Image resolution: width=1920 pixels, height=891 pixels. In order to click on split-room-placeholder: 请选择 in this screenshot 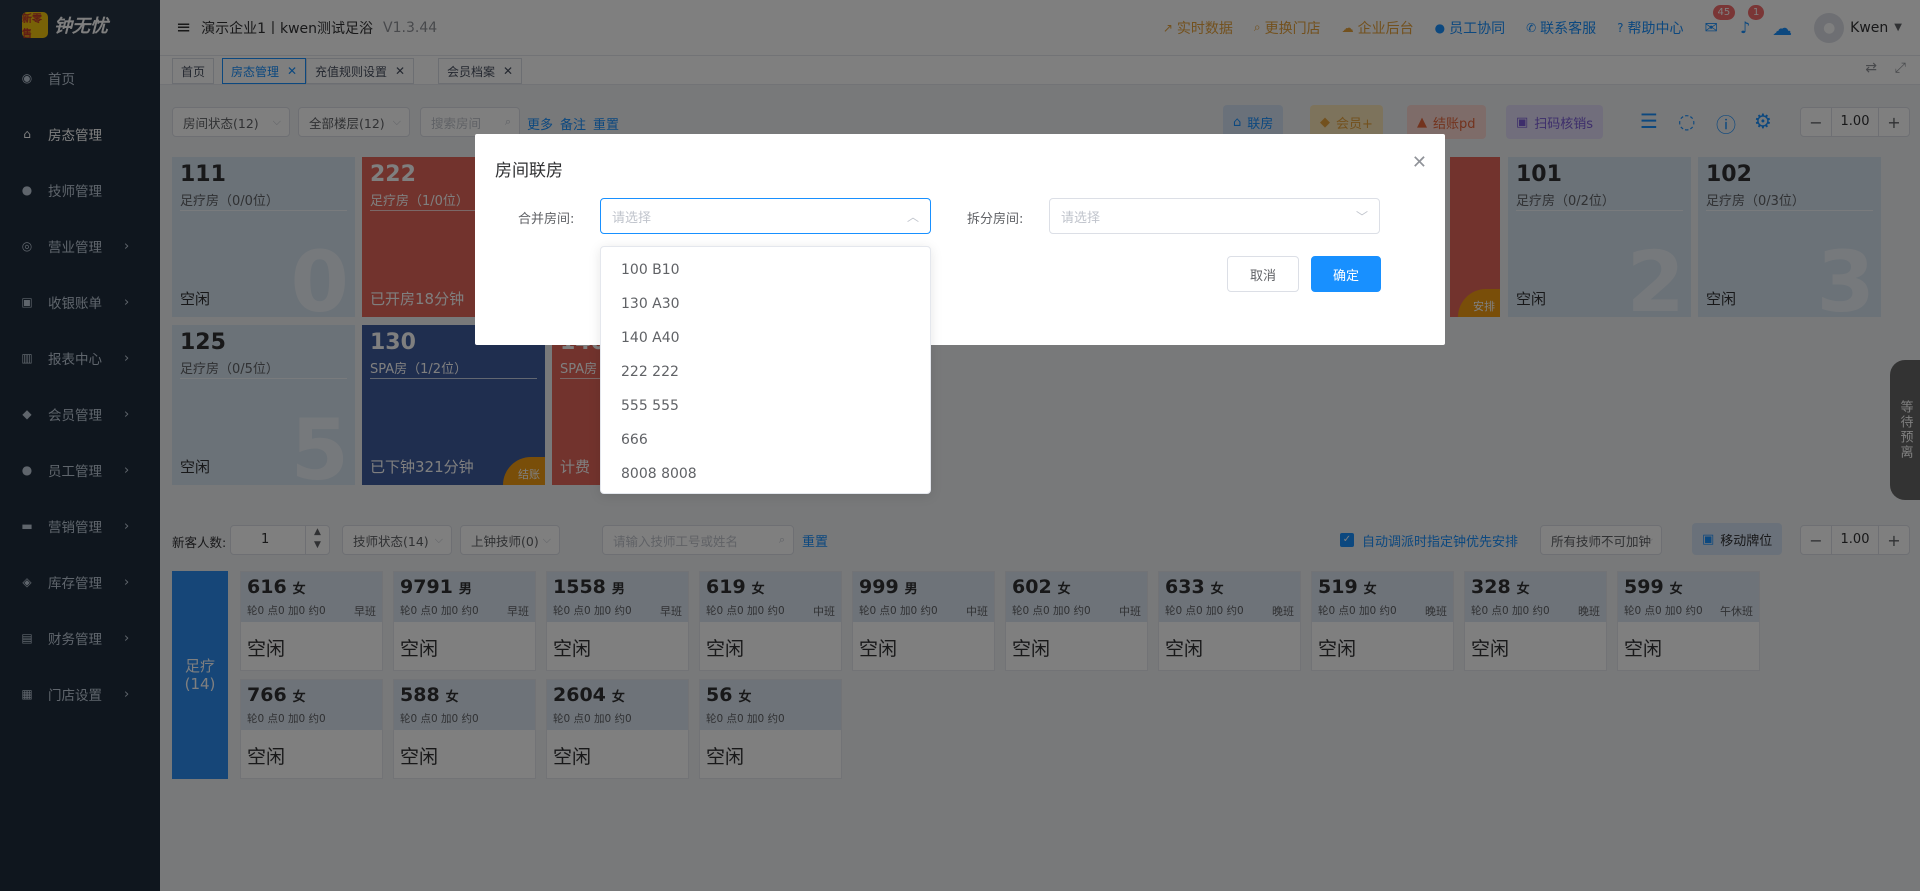, I will do `click(1081, 218)`.